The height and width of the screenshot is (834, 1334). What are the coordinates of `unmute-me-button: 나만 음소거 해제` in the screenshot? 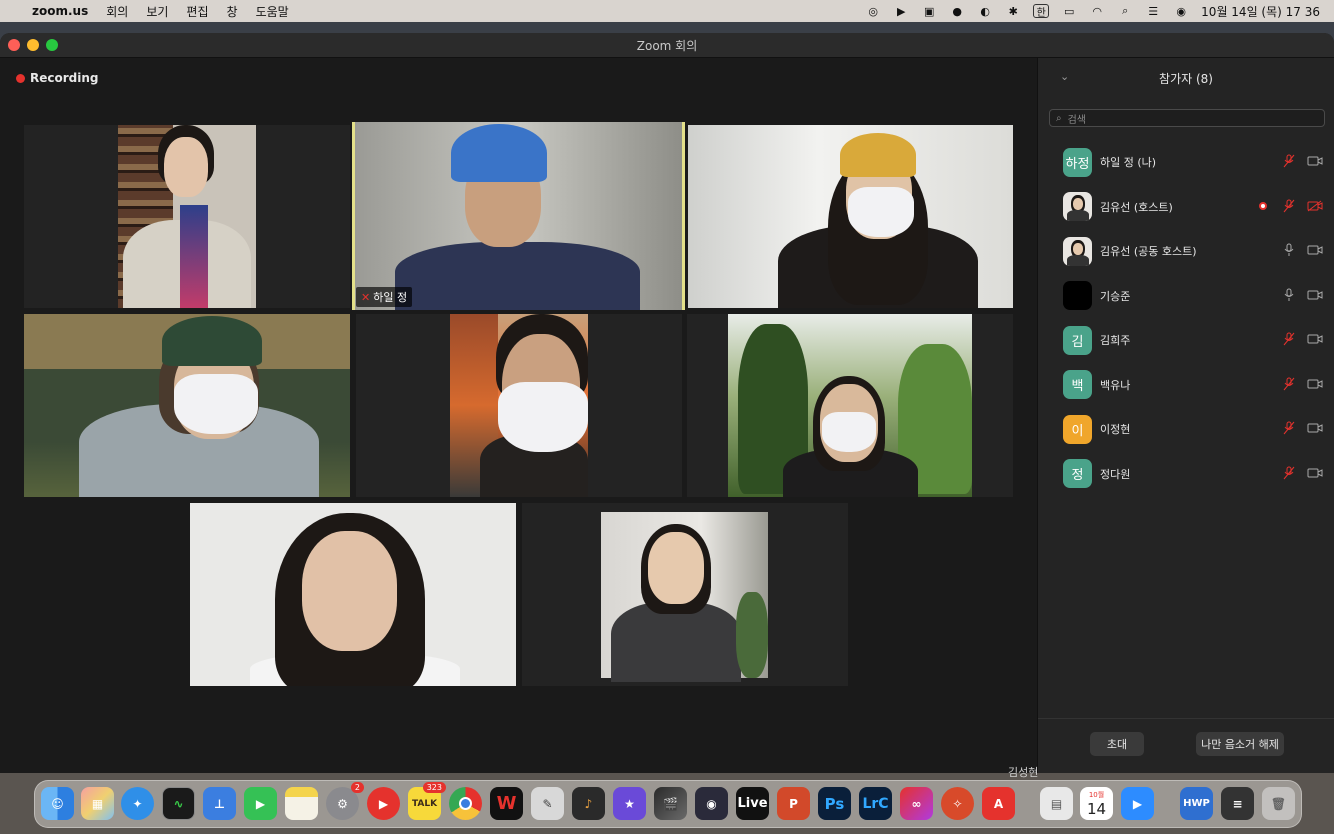 It's located at (1240, 744).